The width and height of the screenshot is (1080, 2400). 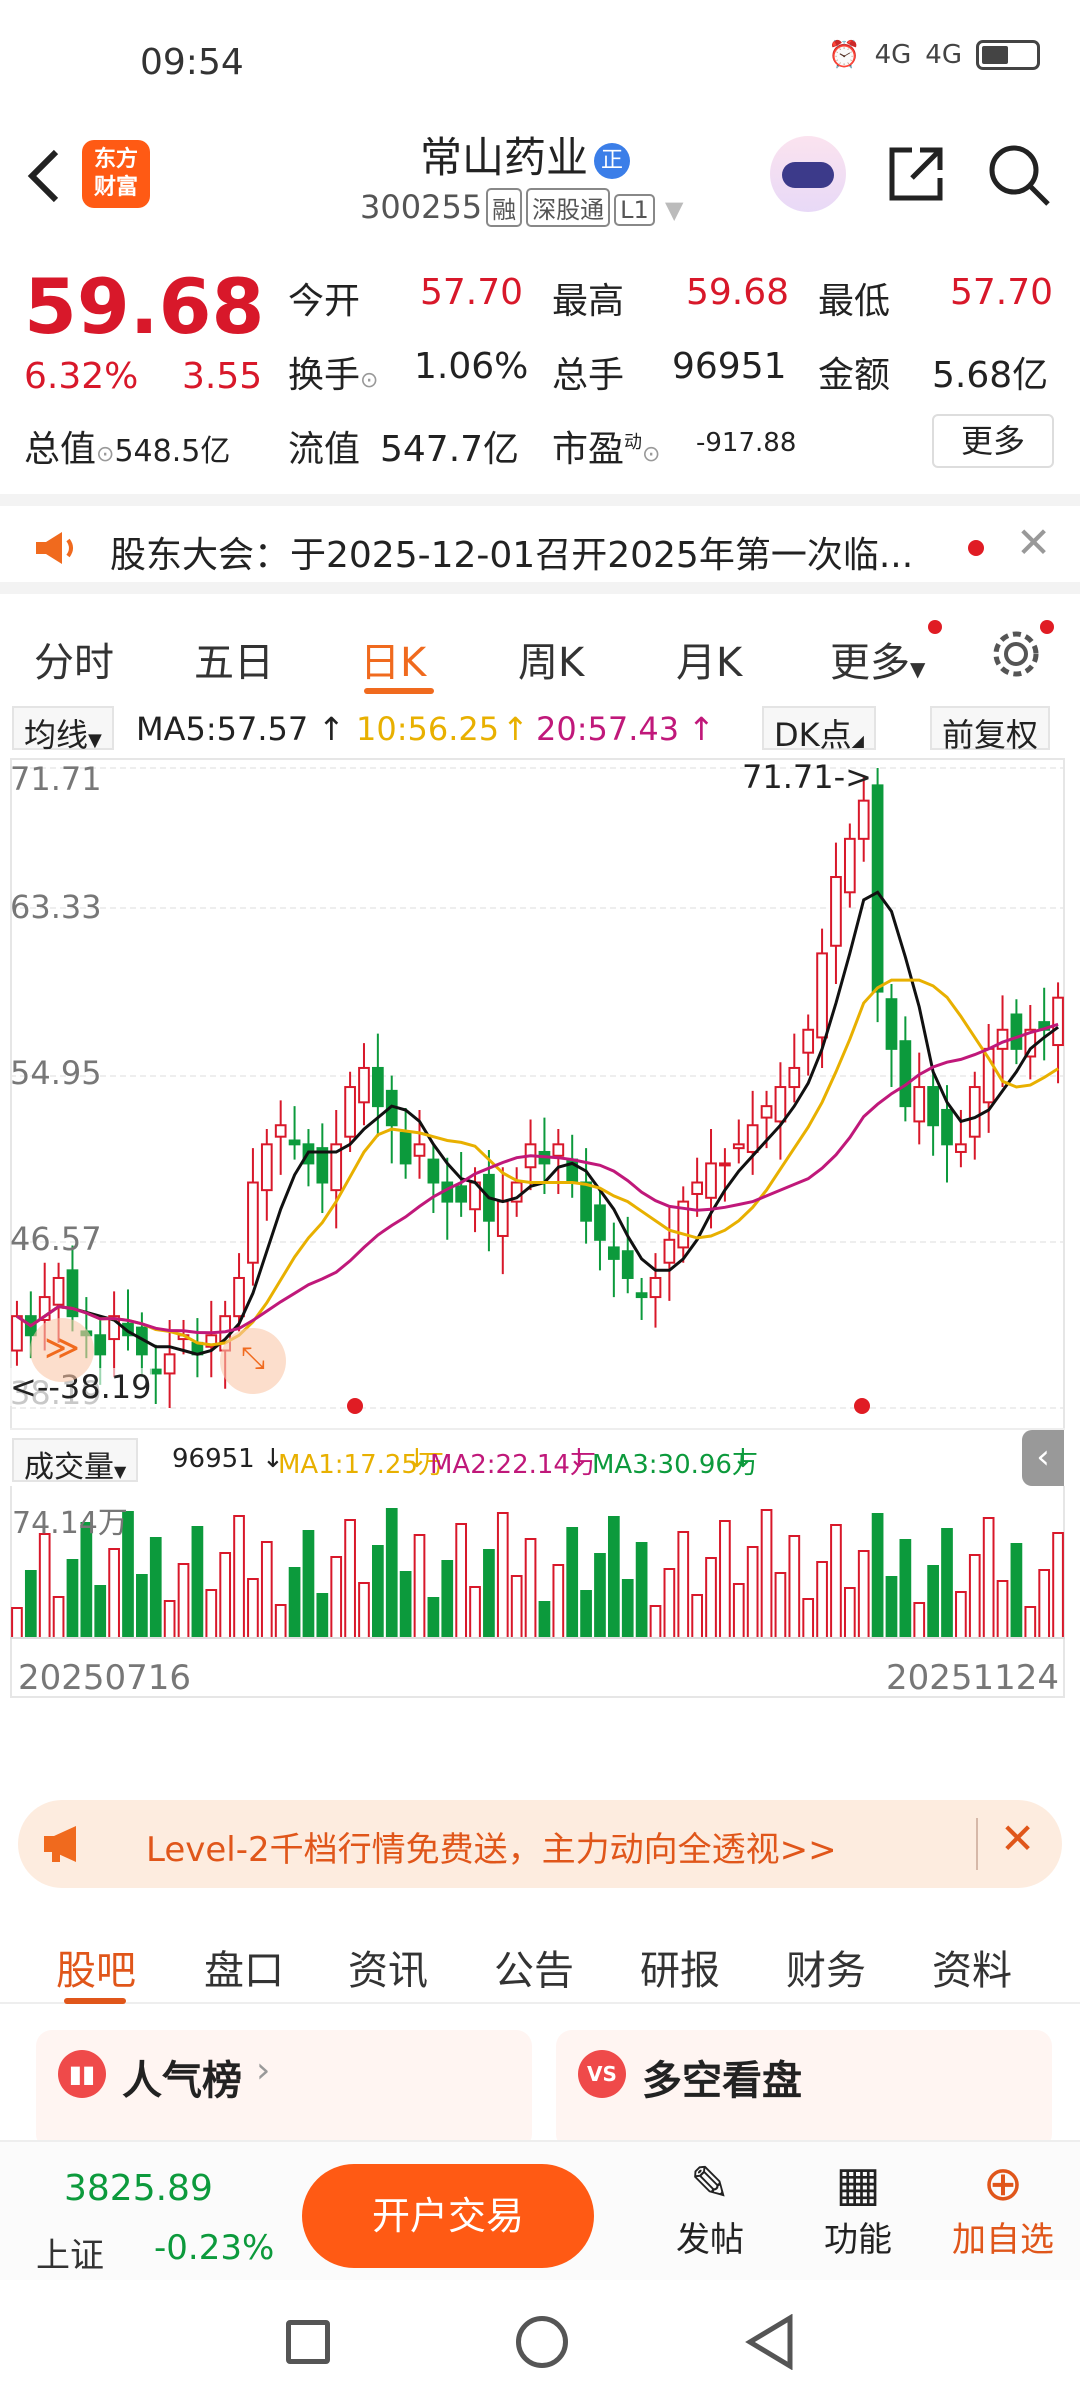 I want to click on price-tick-2: 63.33, so click(x=56, y=907).